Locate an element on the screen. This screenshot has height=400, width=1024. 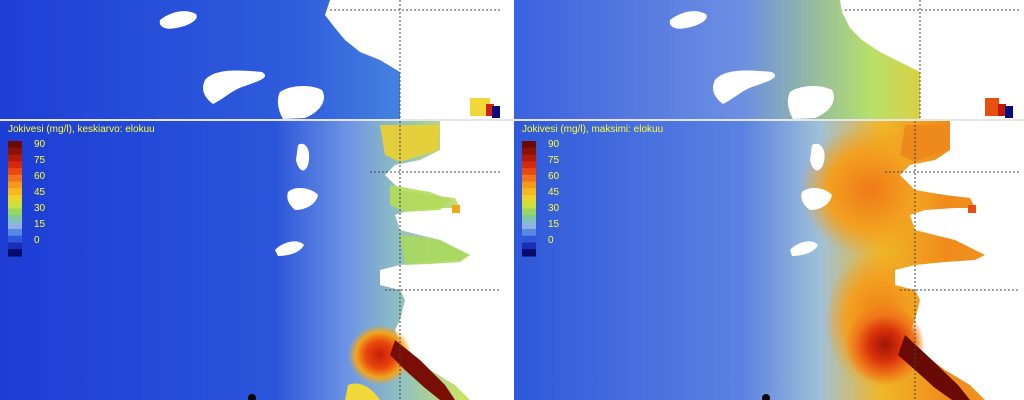
map-panel-top-right is located at coordinates (769, 59).